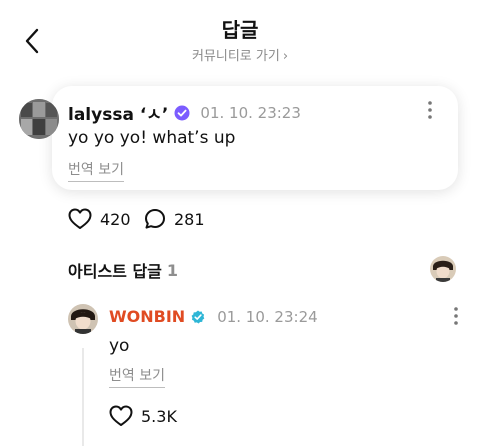 This screenshot has height=446, width=480. Describe the element at coordinates (285, 56) in the screenshot. I see `chevron-right-icon: ›` at that location.